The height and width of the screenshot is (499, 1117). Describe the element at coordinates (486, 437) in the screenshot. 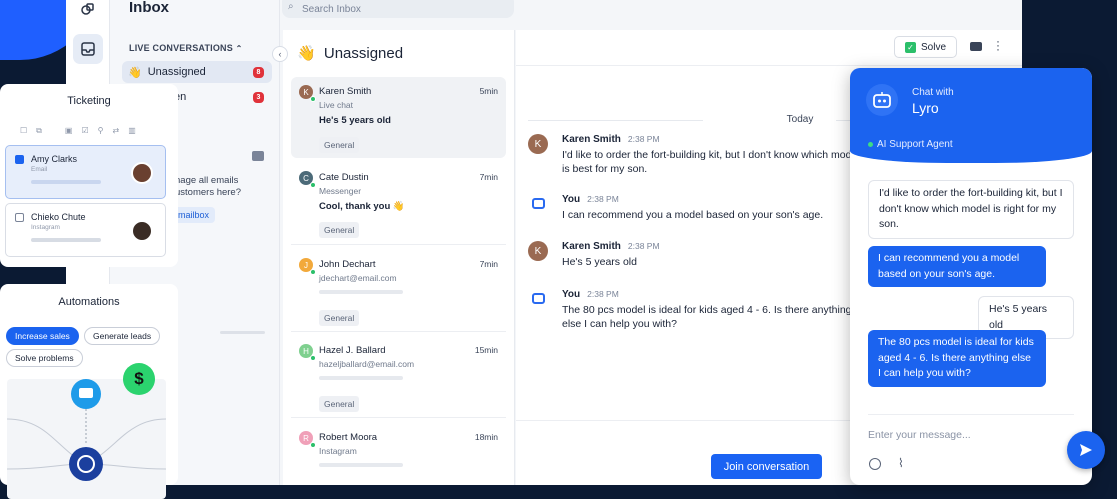

I see `time-ago: 18min` at that location.